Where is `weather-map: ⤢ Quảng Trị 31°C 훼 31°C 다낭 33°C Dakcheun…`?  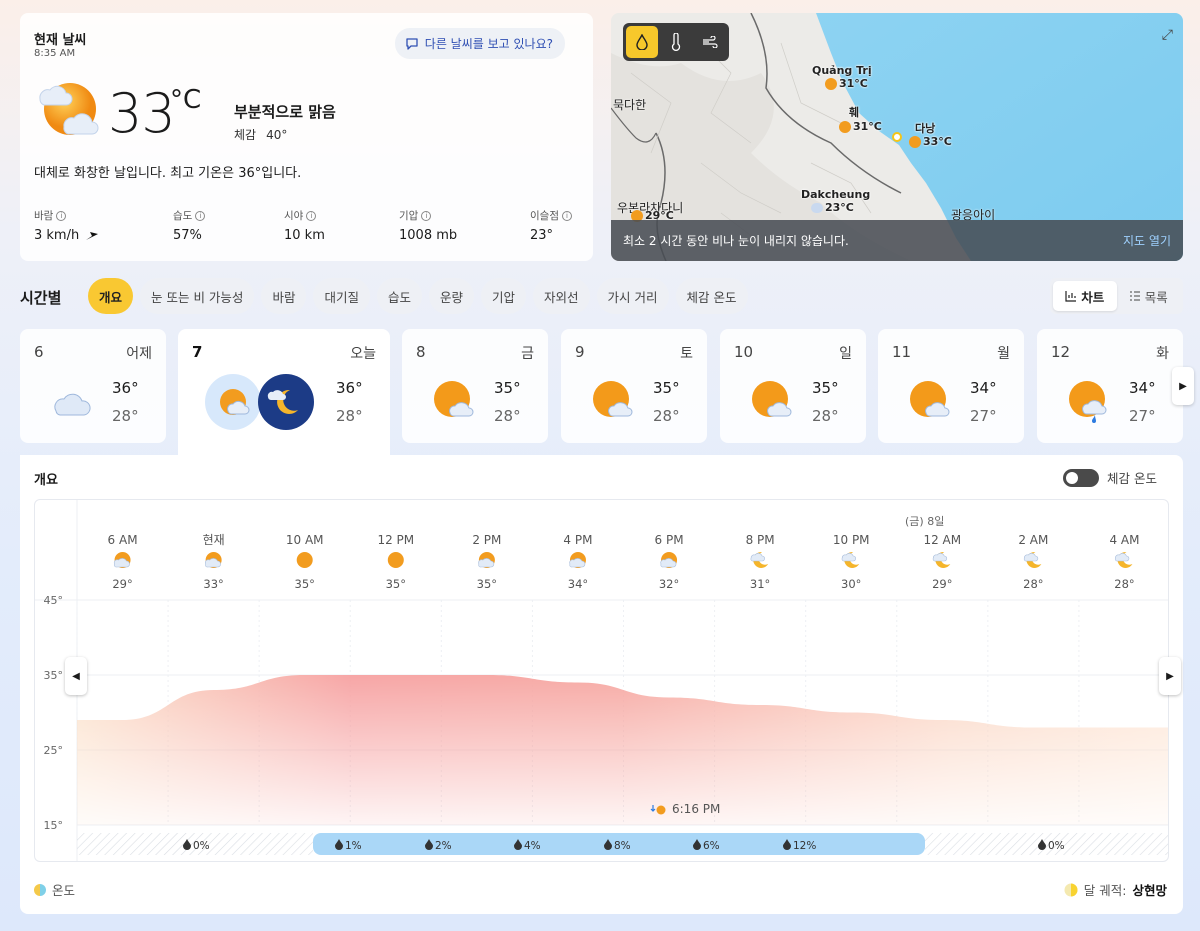 weather-map: ⤢ Quảng Trị 31°C 훼 31°C 다낭 33°C Dakcheun… is located at coordinates (897, 137).